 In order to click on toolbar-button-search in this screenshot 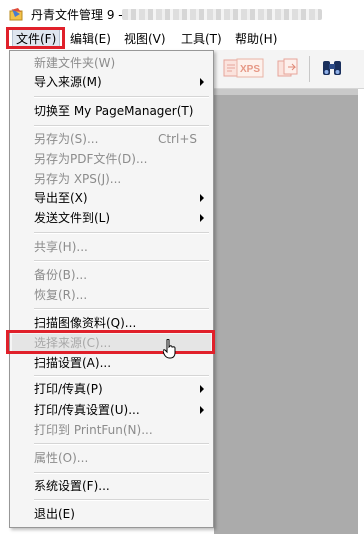, I will do `click(332, 68)`.